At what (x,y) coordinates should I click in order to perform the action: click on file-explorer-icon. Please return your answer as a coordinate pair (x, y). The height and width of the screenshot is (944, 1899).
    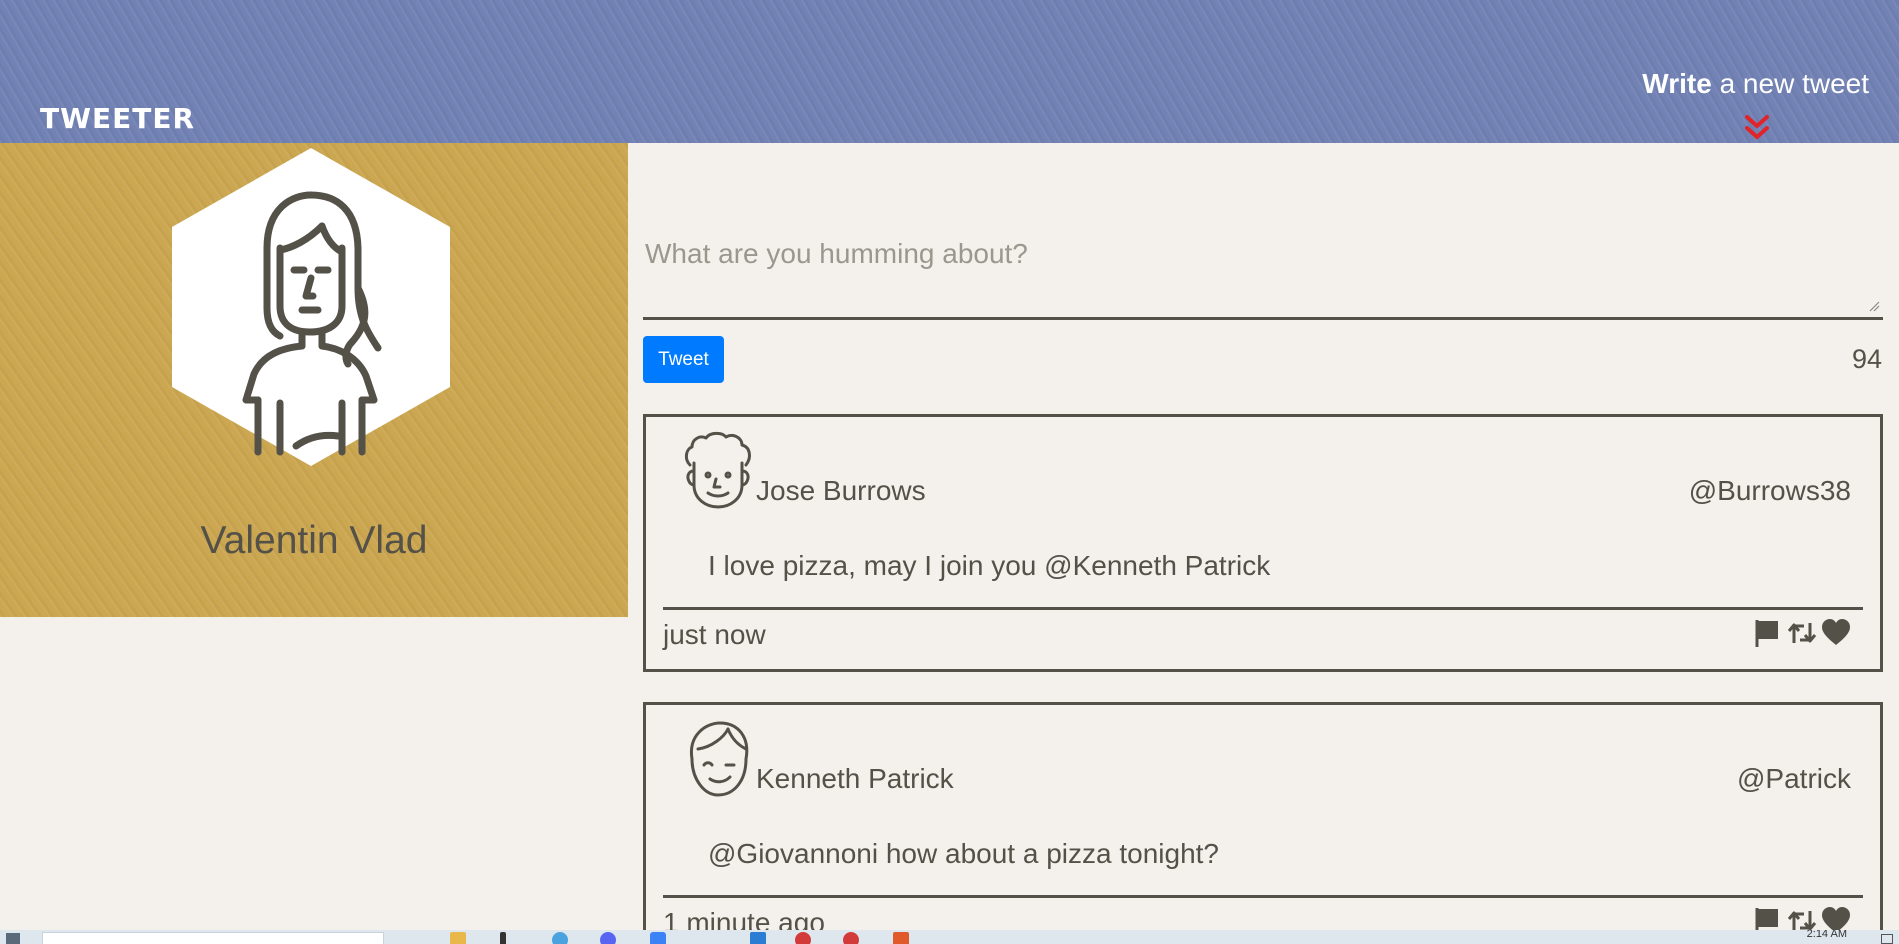
    Looking at the image, I should click on (458, 938).